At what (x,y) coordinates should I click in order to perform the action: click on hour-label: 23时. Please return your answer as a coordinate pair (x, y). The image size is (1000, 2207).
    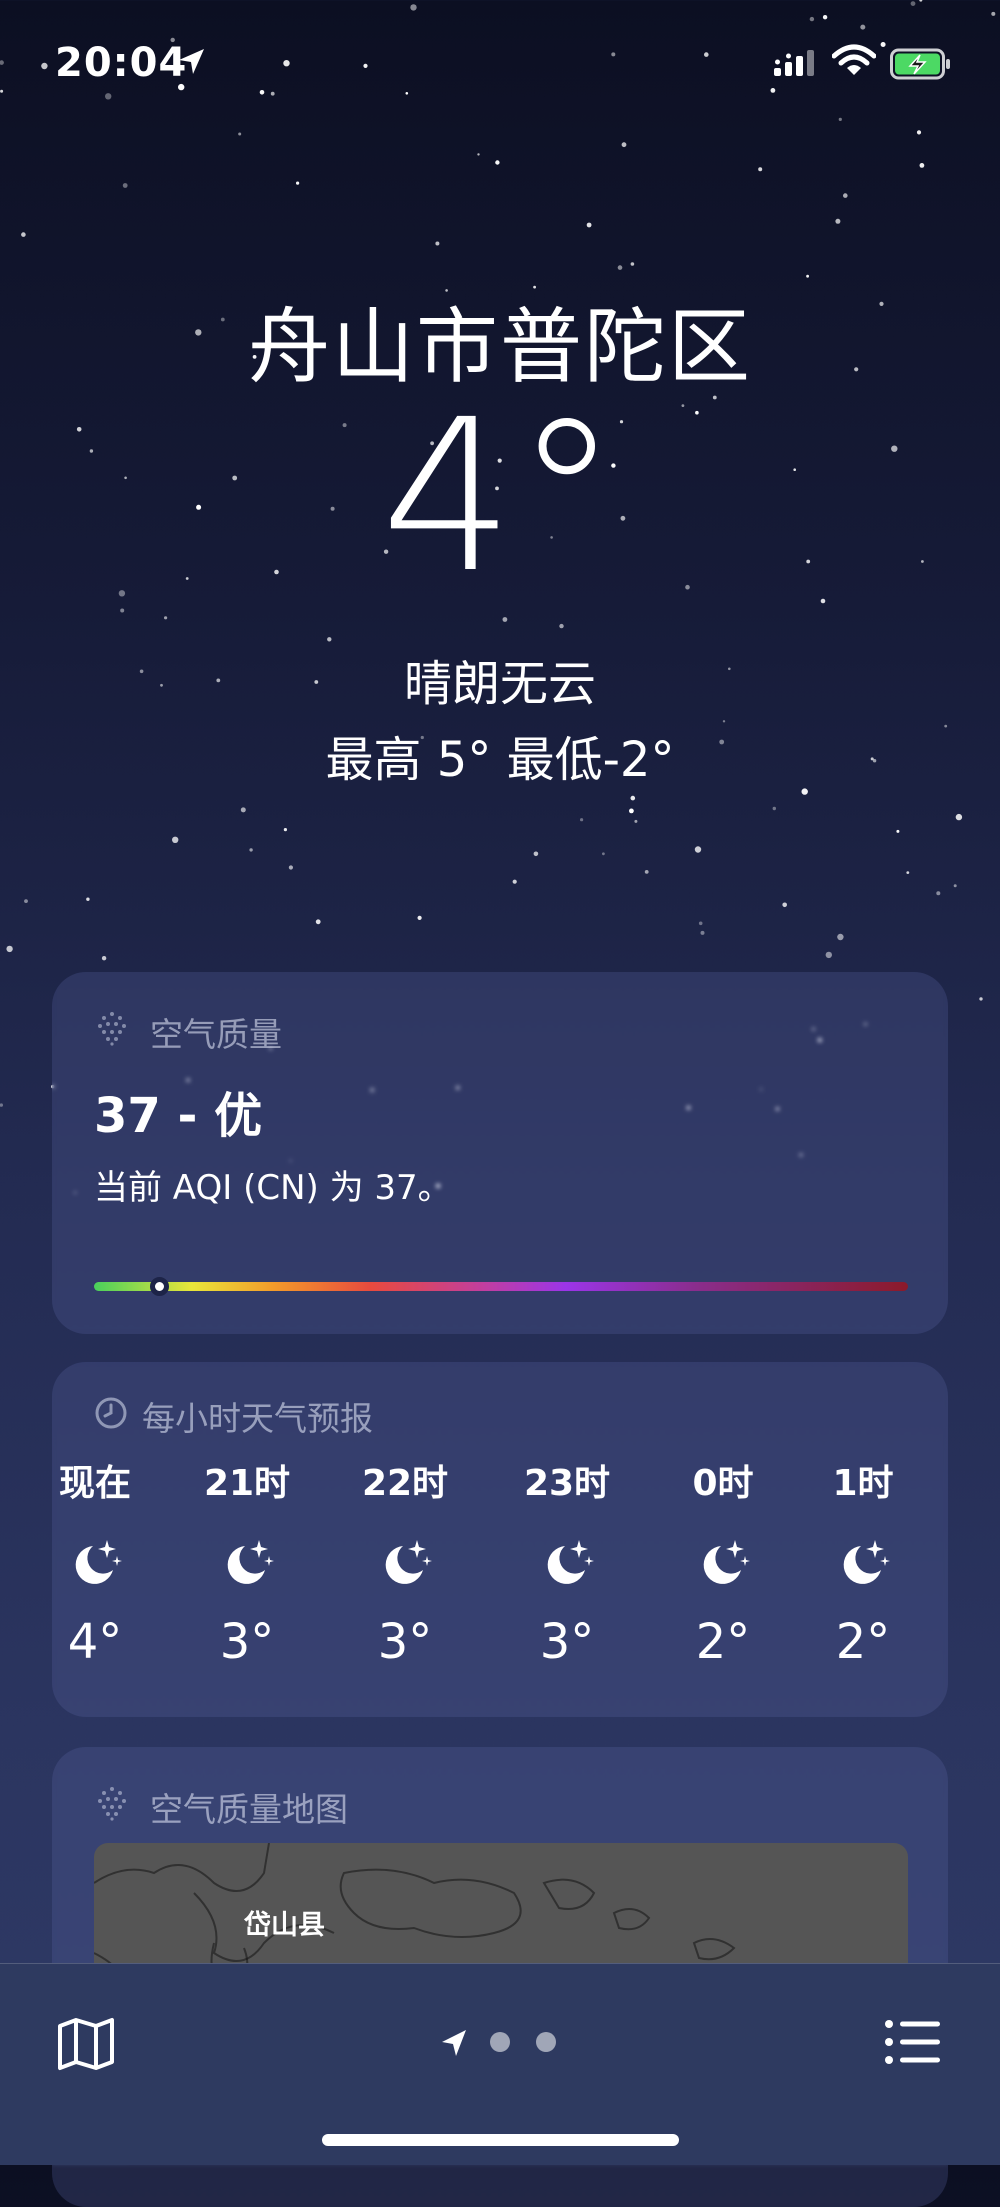
    Looking at the image, I should click on (567, 1483).